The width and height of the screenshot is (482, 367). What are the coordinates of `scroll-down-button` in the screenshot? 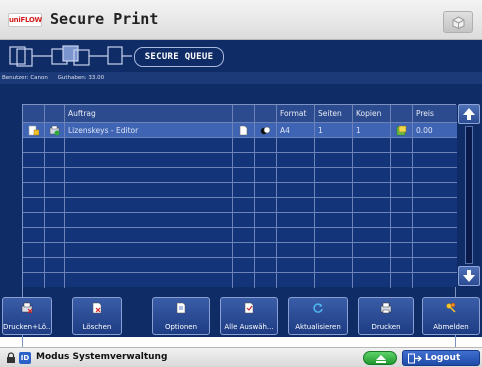 It's located at (469, 276).